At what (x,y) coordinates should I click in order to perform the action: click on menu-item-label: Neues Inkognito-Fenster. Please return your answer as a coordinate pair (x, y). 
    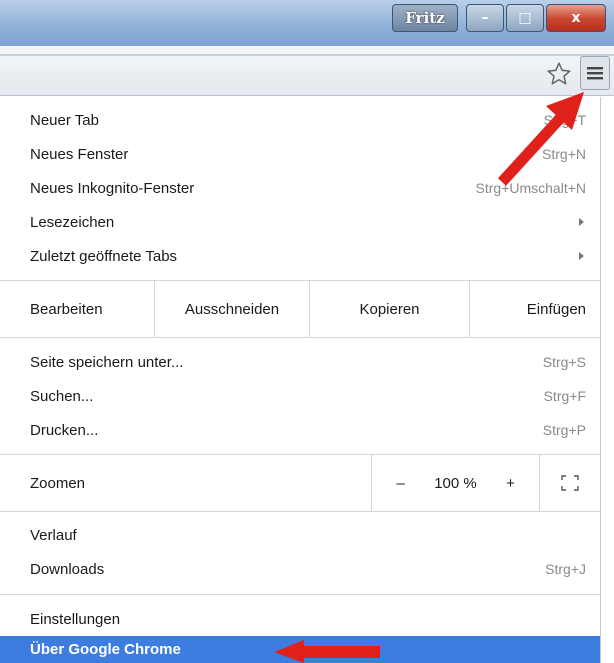
    Looking at the image, I should click on (112, 188).